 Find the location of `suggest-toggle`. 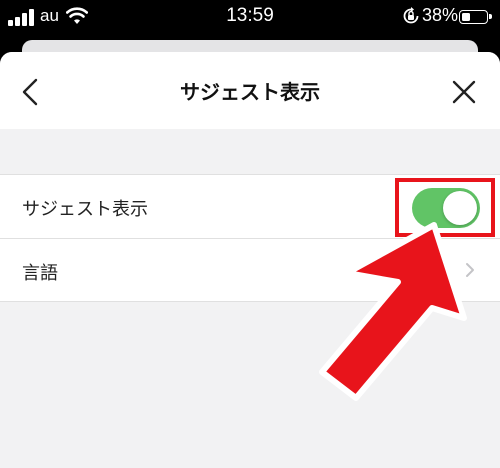

suggest-toggle is located at coordinates (446, 208).